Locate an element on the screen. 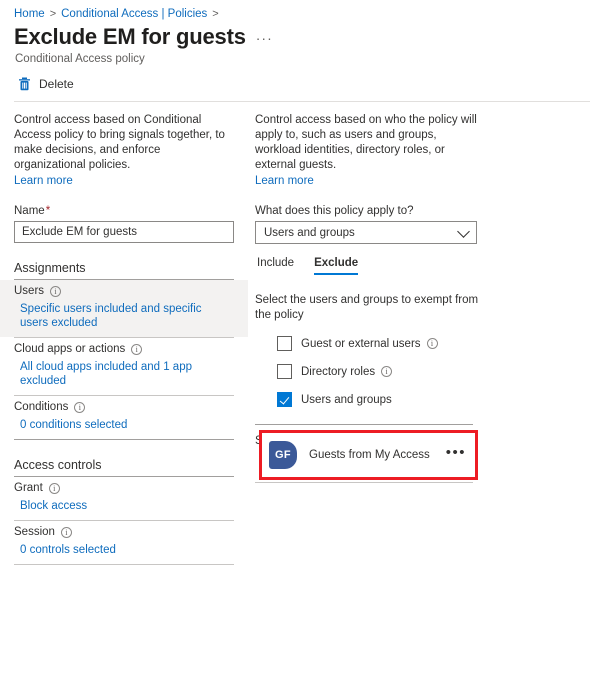 The width and height of the screenshot is (604, 686). checkbox-row-guest-external-users: Guest or external users i is located at coordinates (378, 343).